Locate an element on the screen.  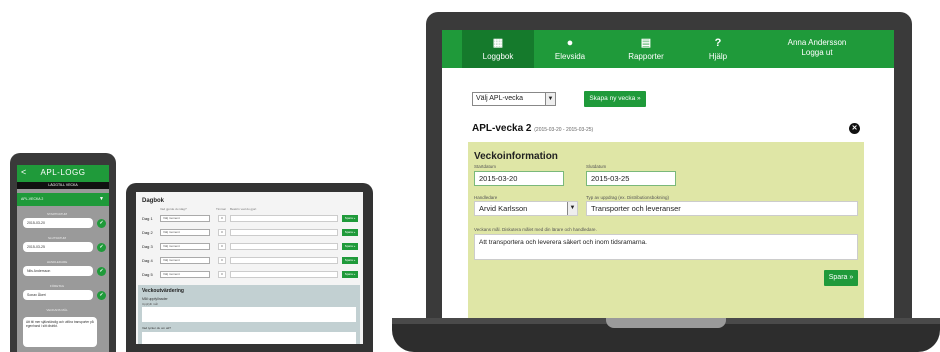
diary-day: Dag 1 is located at coordinates (147, 218).